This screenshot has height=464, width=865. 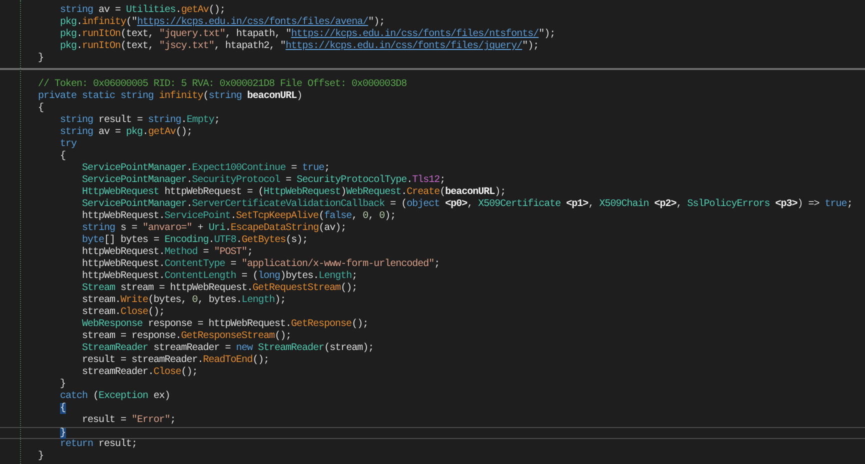 What do you see at coordinates (415, 34) in the screenshot?
I see `link: https://kcps.edu.in/css/fonts/files/ntsfonts/` at bounding box center [415, 34].